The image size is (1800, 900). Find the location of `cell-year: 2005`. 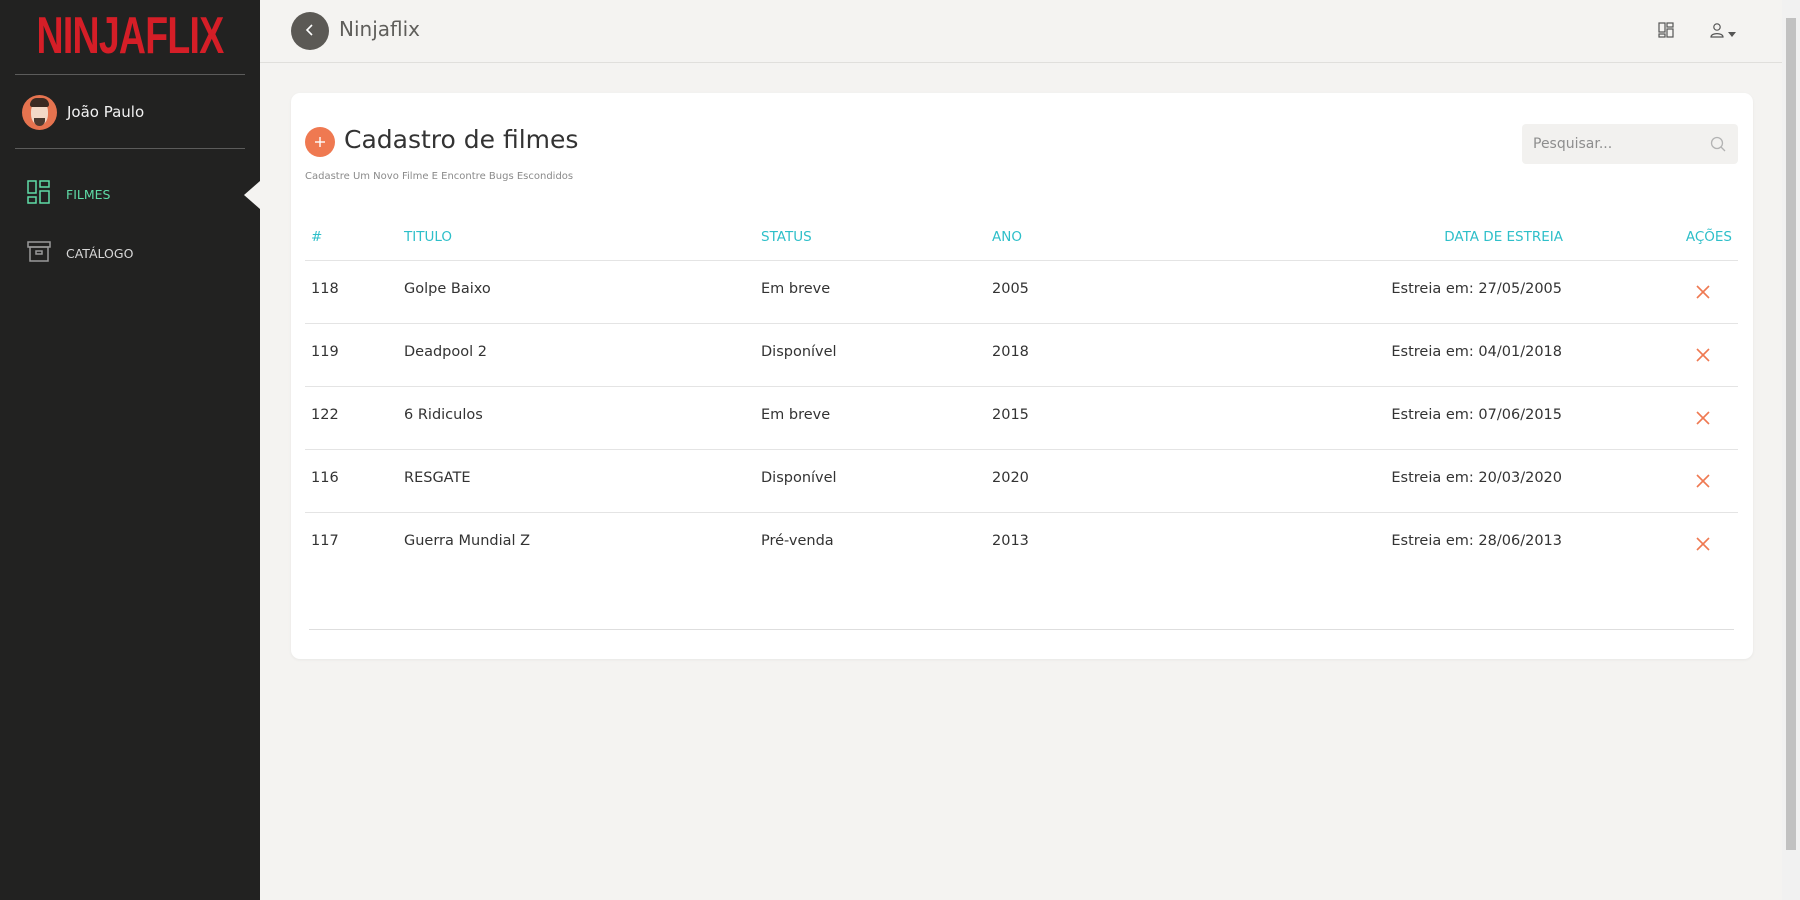

cell-year: 2005 is located at coordinates (1010, 289).